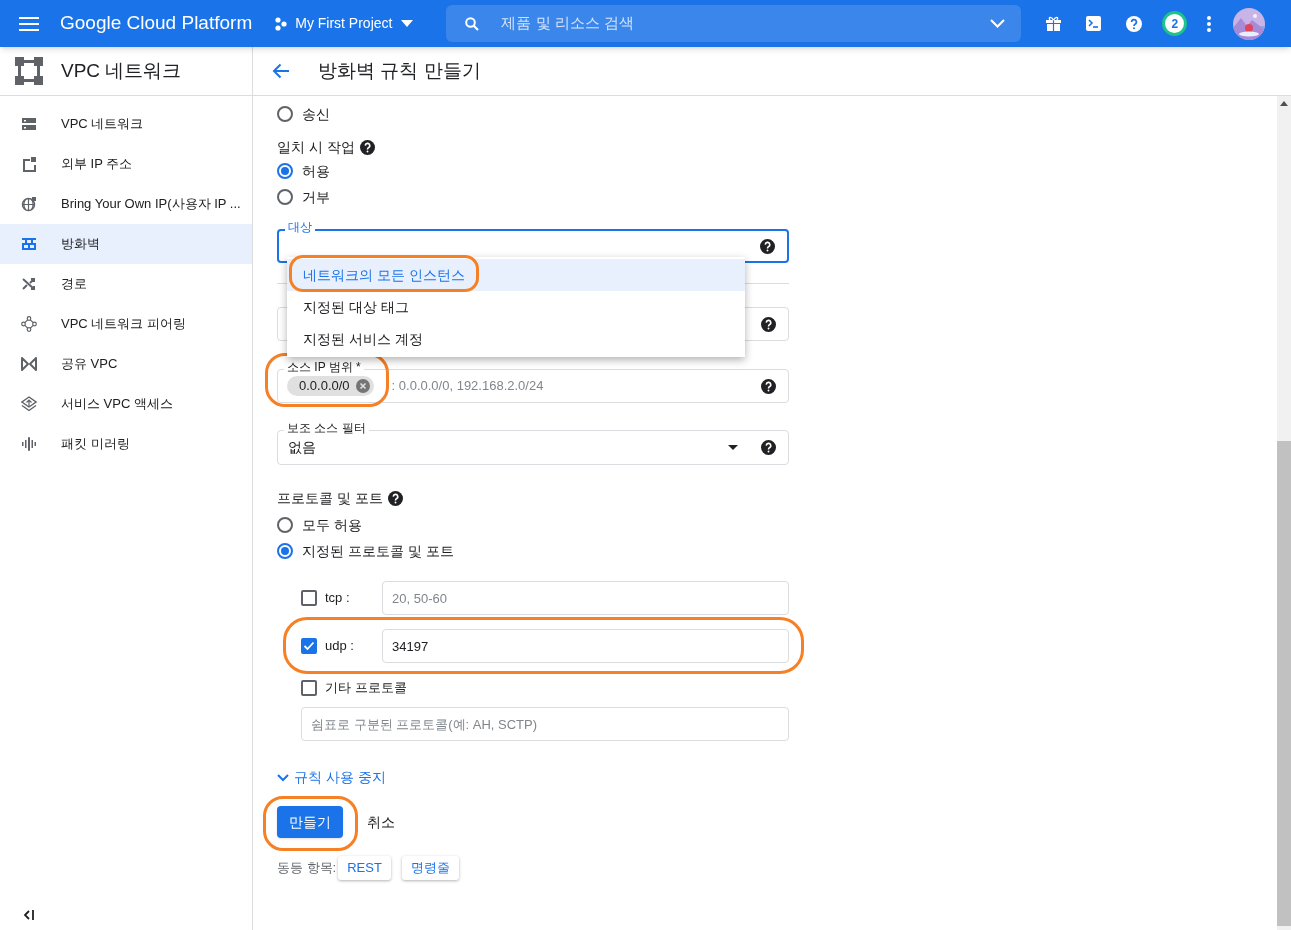 The height and width of the screenshot is (930, 1291). What do you see at coordinates (1284, 683) in the screenshot?
I see `scrollbar-thumb` at bounding box center [1284, 683].